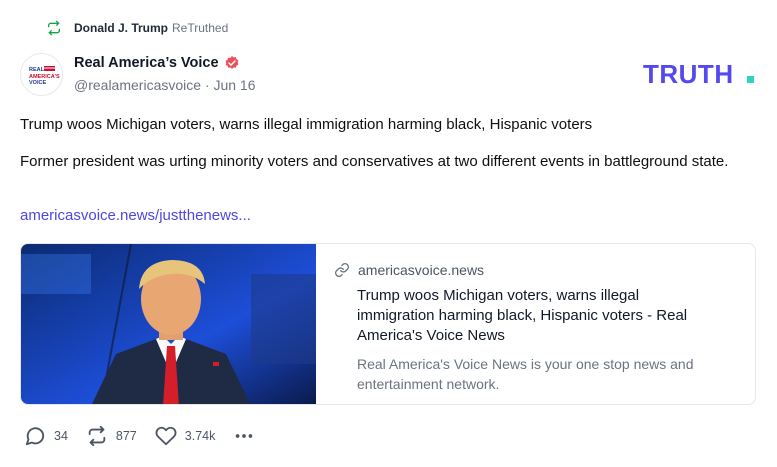 The width and height of the screenshot is (777, 467). What do you see at coordinates (111, 436) in the screenshot?
I see `retruth-button: 877` at bounding box center [111, 436].